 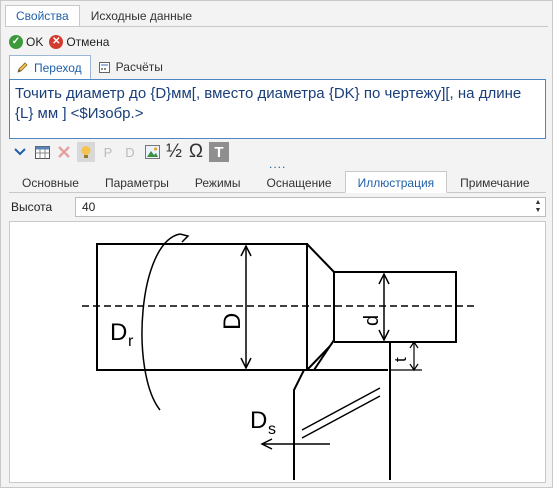 What do you see at coordinates (22, 67) in the screenshot?
I see `pencil-icon` at bounding box center [22, 67].